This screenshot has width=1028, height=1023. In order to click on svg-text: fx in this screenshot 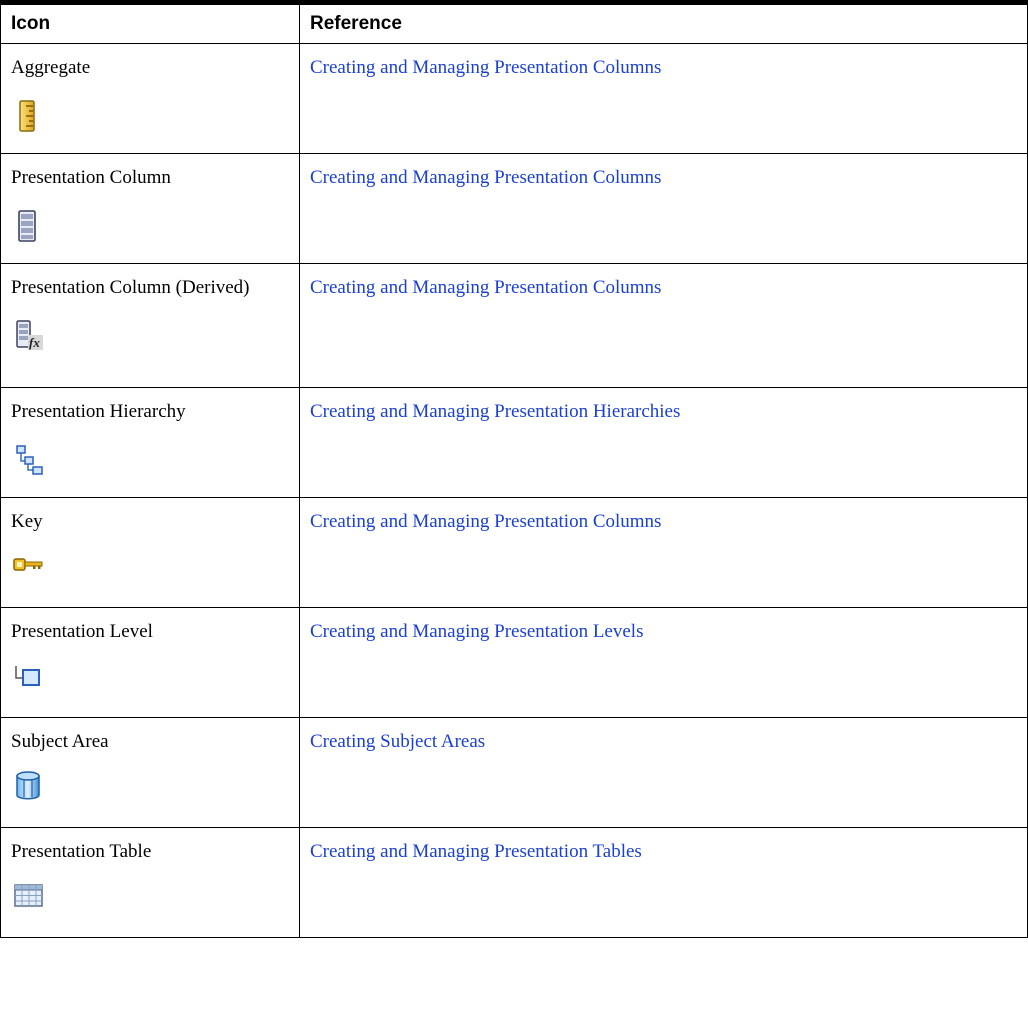, I will do `click(34, 342)`.